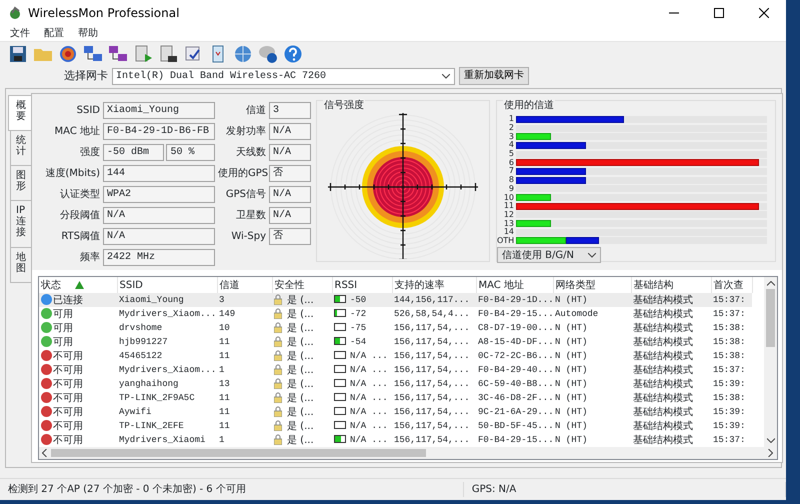  I want to click on table-row: 可用 Mydrivers_Xiaom... 149 是 (... -72 526,58,54,4... F0-B4-29-15...Automode 基础结构模式 15:37:, so click(395, 314).